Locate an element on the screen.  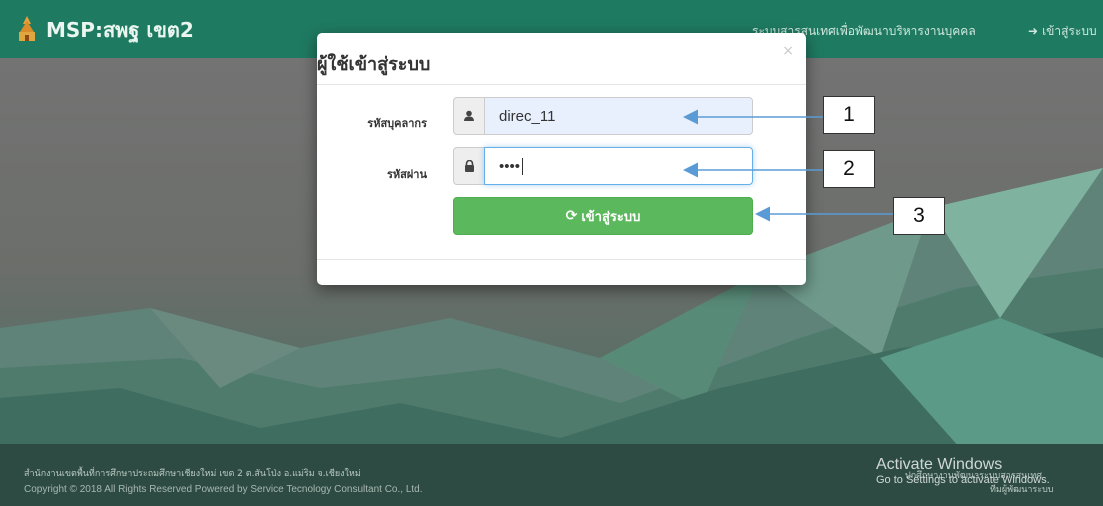
modal-footer-divider is located at coordinates (561, 259).